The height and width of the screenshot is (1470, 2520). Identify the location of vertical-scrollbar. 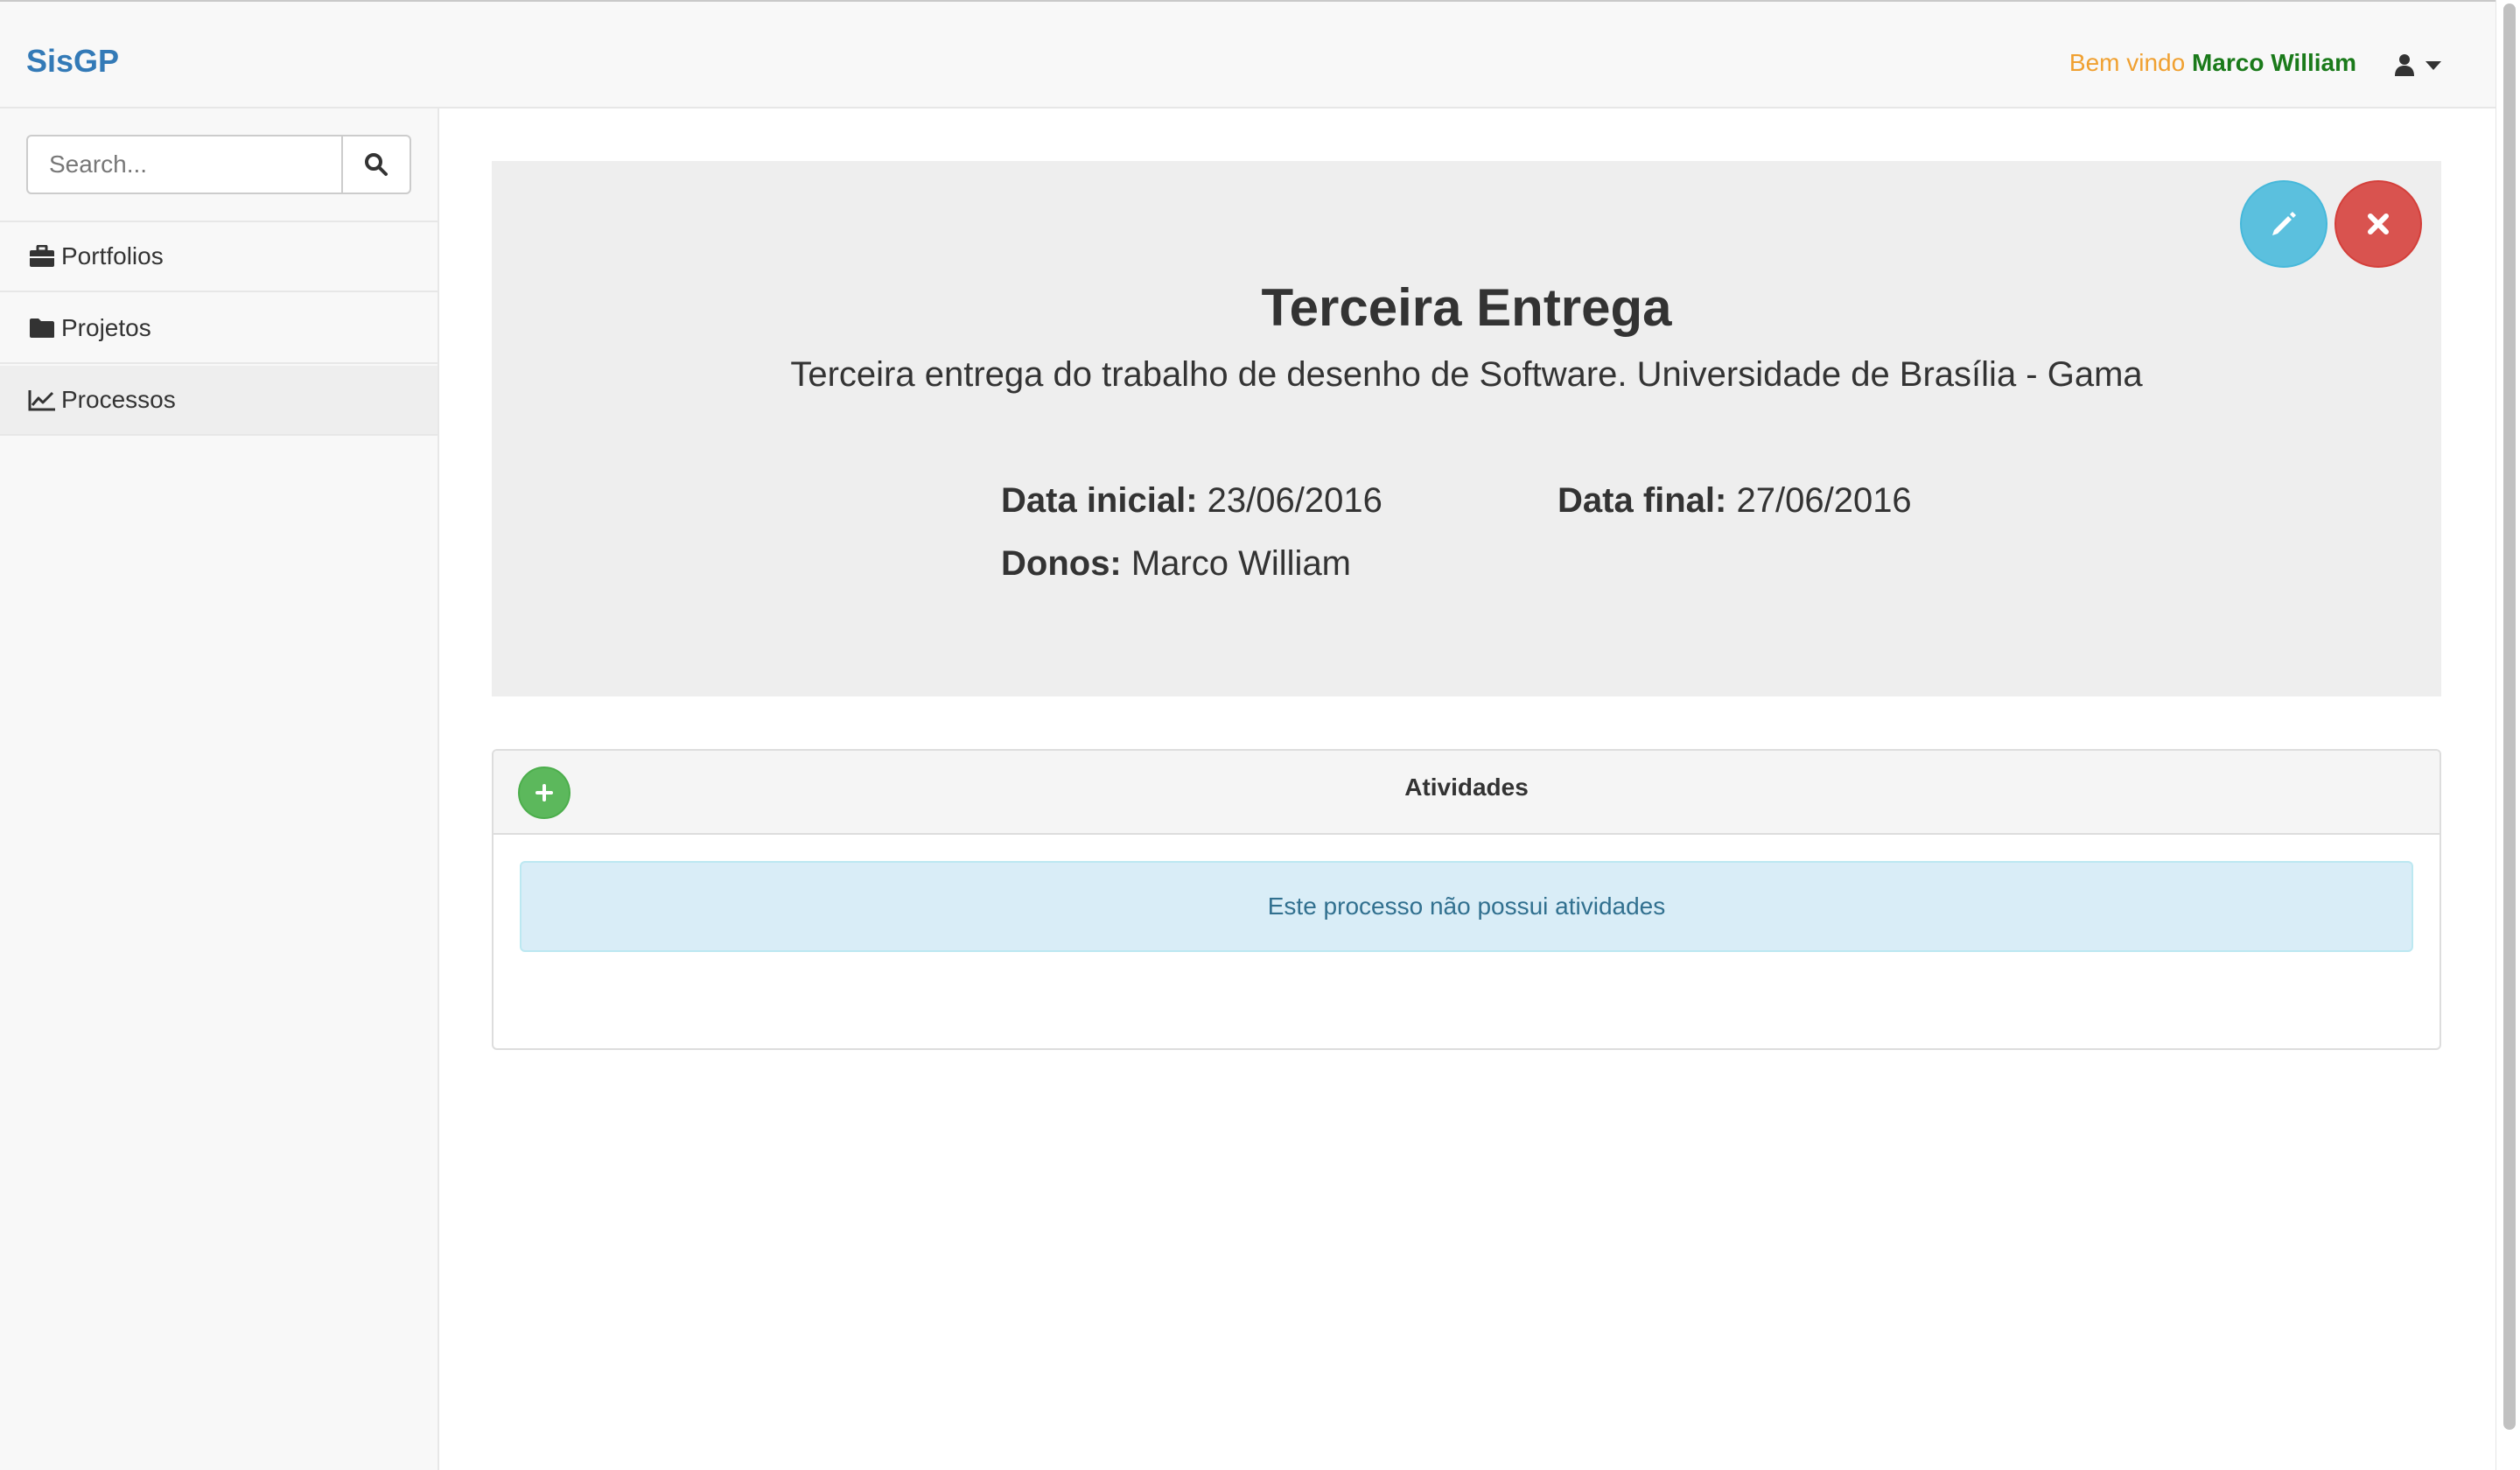
(2508, 735).